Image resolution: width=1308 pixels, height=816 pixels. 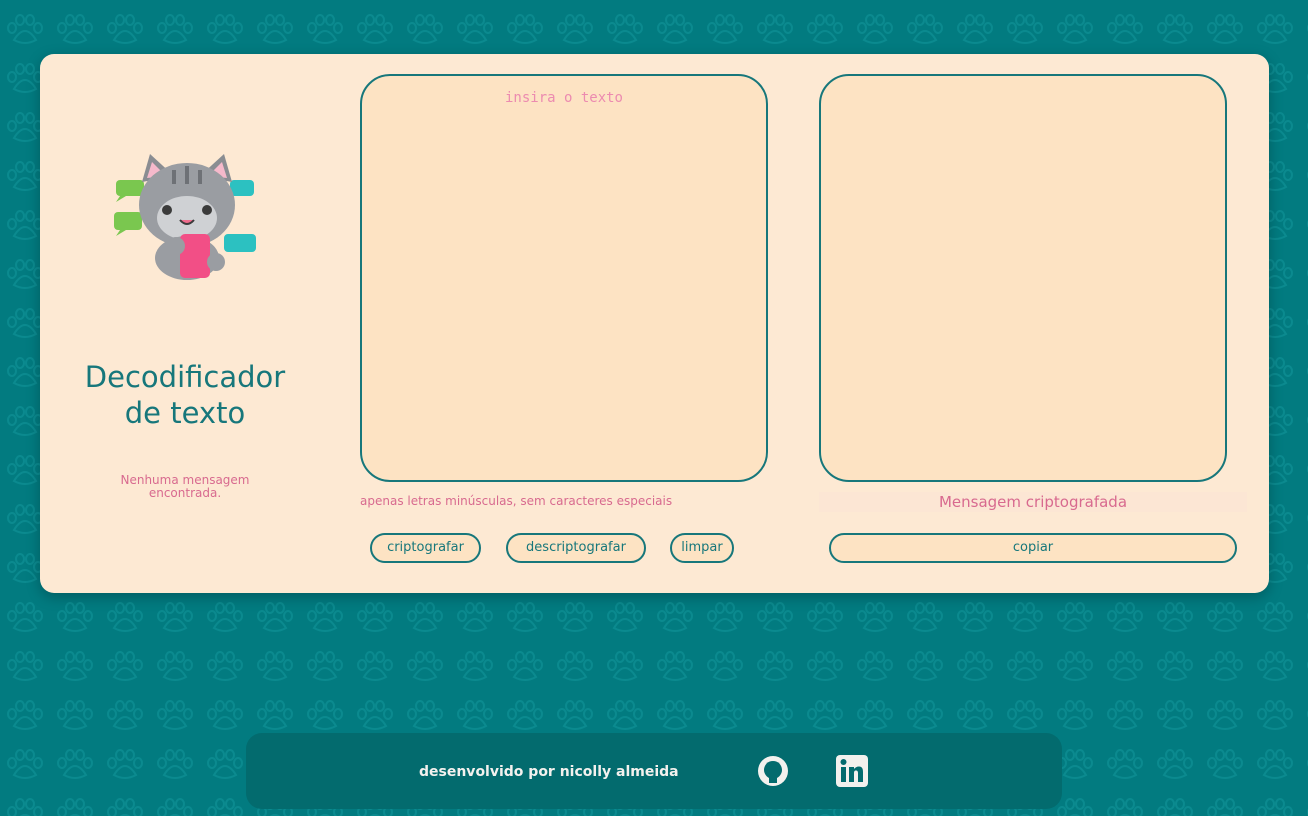 I want to click on linkedin-icon, so click(x=852, y=771).